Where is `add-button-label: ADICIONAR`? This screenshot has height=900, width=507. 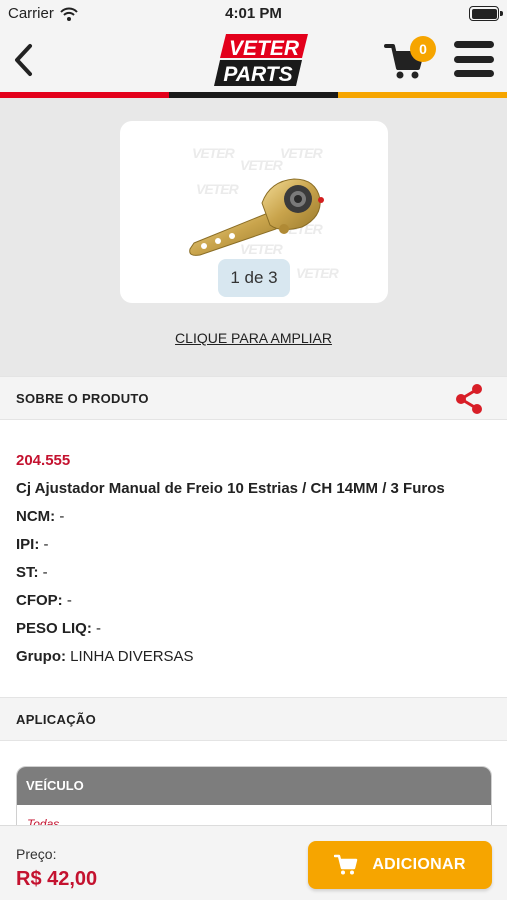 add-button-label: ADICIONAR is located at coordinates (419, 864).